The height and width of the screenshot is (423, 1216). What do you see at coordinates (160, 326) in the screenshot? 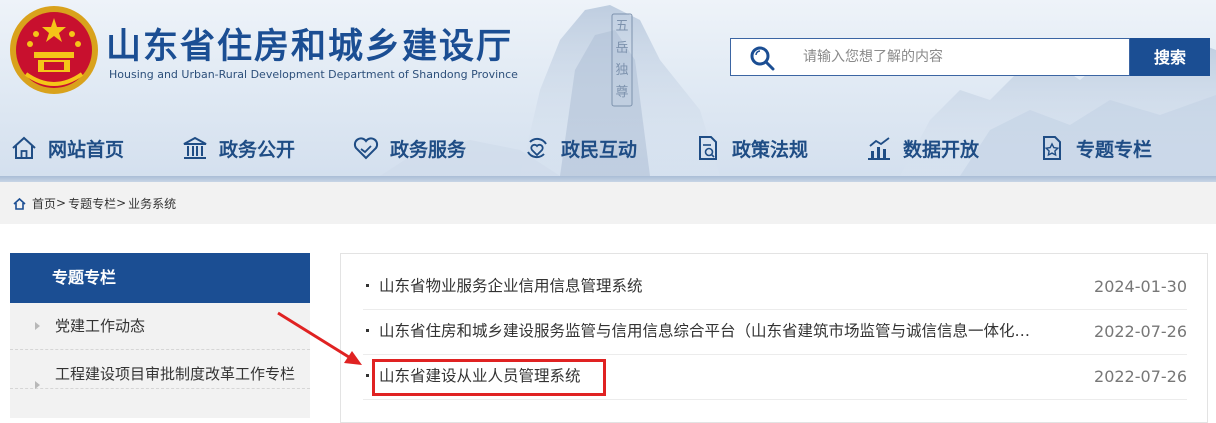
I see `sidebar-item-party-building: 党建工作动态` at bounding box center [160, 326].